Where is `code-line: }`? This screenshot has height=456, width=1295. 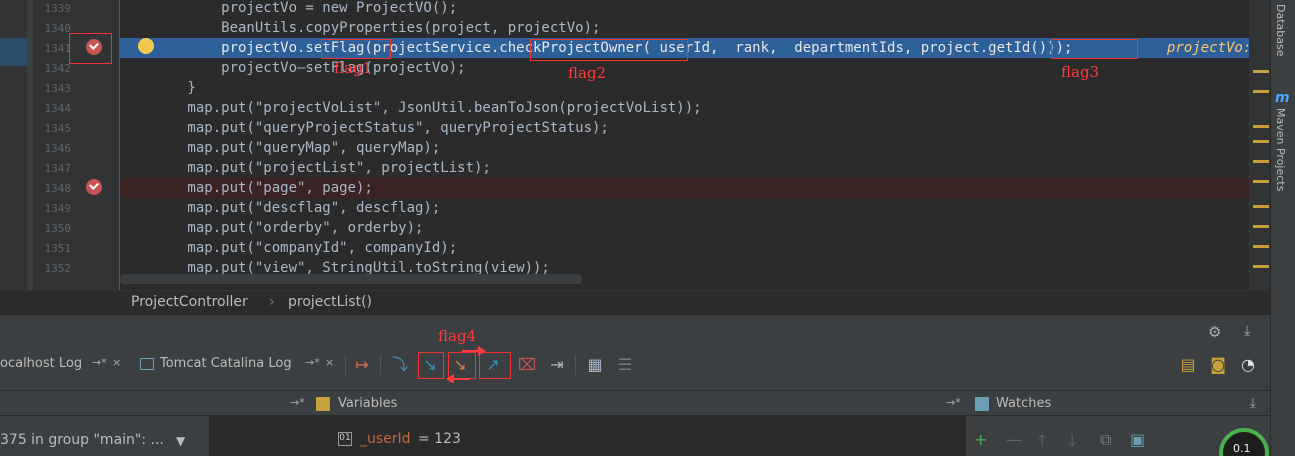
code-line: } is located at coordinates (158, 88).